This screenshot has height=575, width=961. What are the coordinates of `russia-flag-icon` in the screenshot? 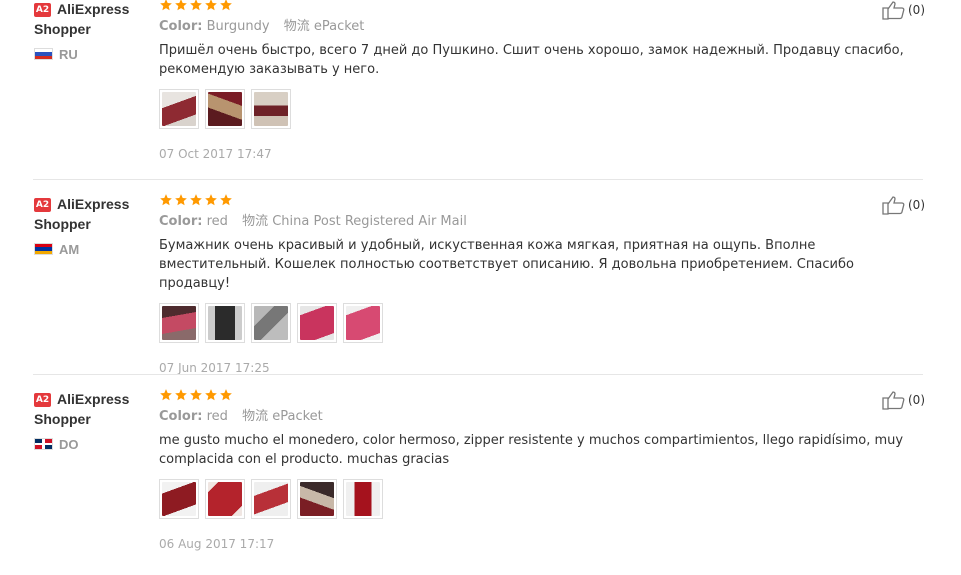 It's located at (43, 54).